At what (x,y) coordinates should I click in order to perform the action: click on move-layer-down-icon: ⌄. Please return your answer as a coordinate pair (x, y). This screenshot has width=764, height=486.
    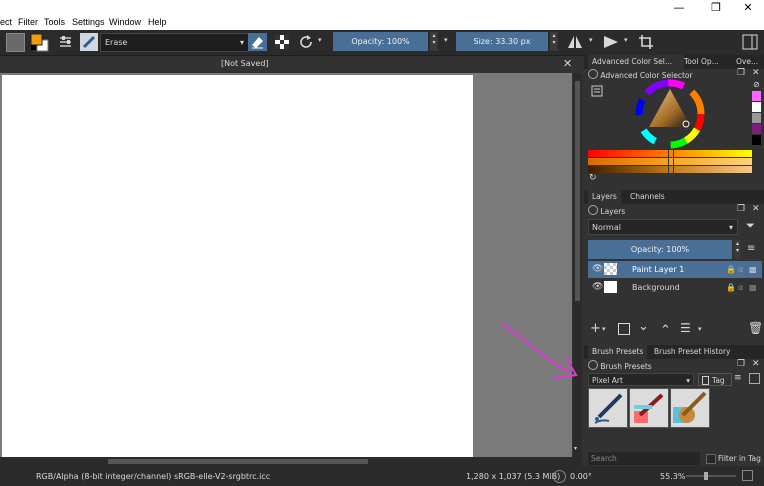
    Looking at the image, I should click on (643, 326).